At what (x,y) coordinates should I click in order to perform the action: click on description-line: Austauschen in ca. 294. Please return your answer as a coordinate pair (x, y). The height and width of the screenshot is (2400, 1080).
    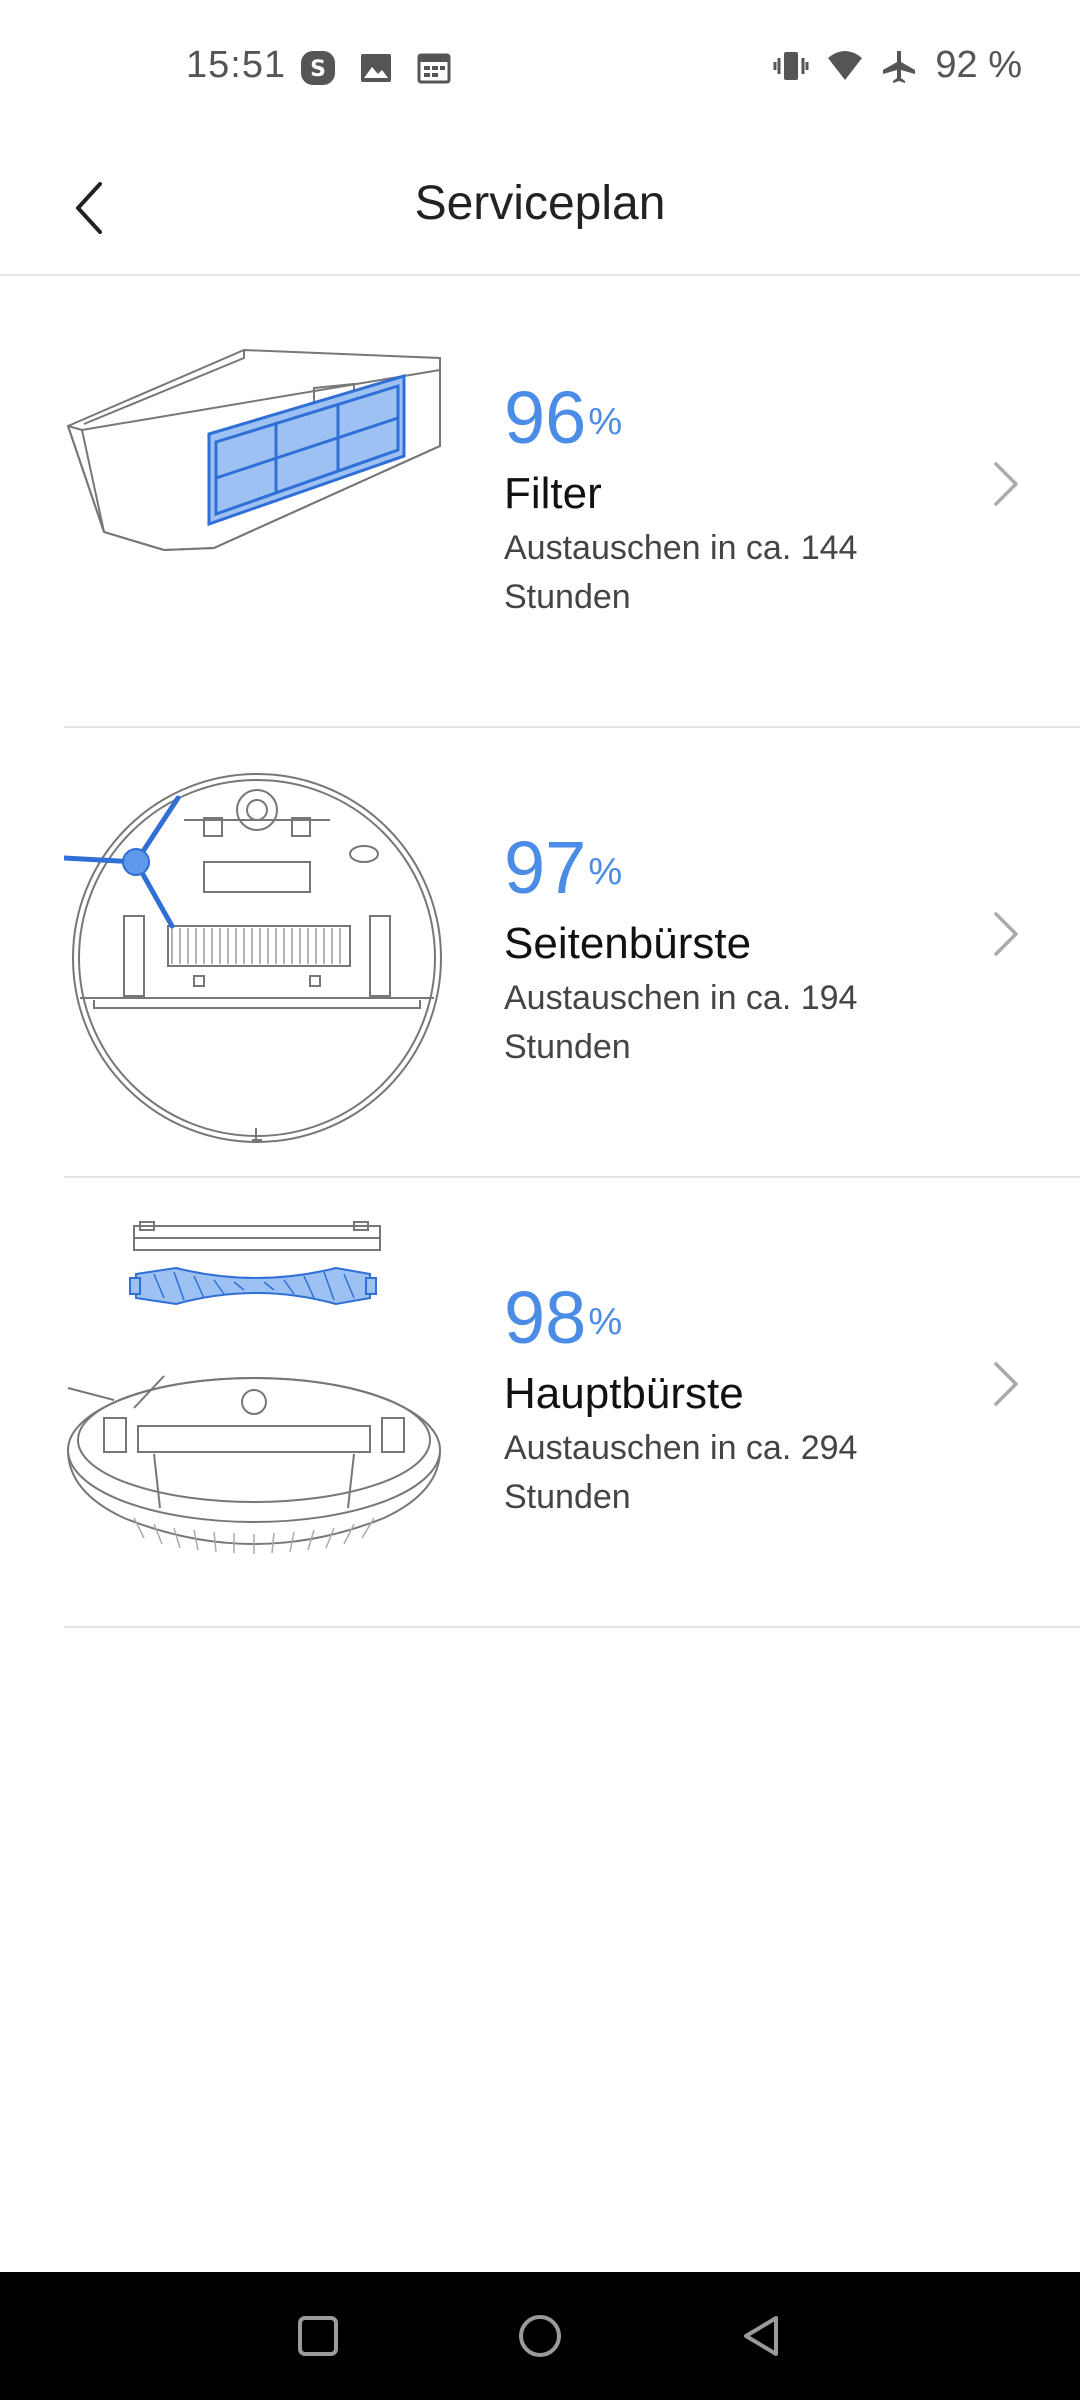
    Looking at the image, I should click on (681, 1448).